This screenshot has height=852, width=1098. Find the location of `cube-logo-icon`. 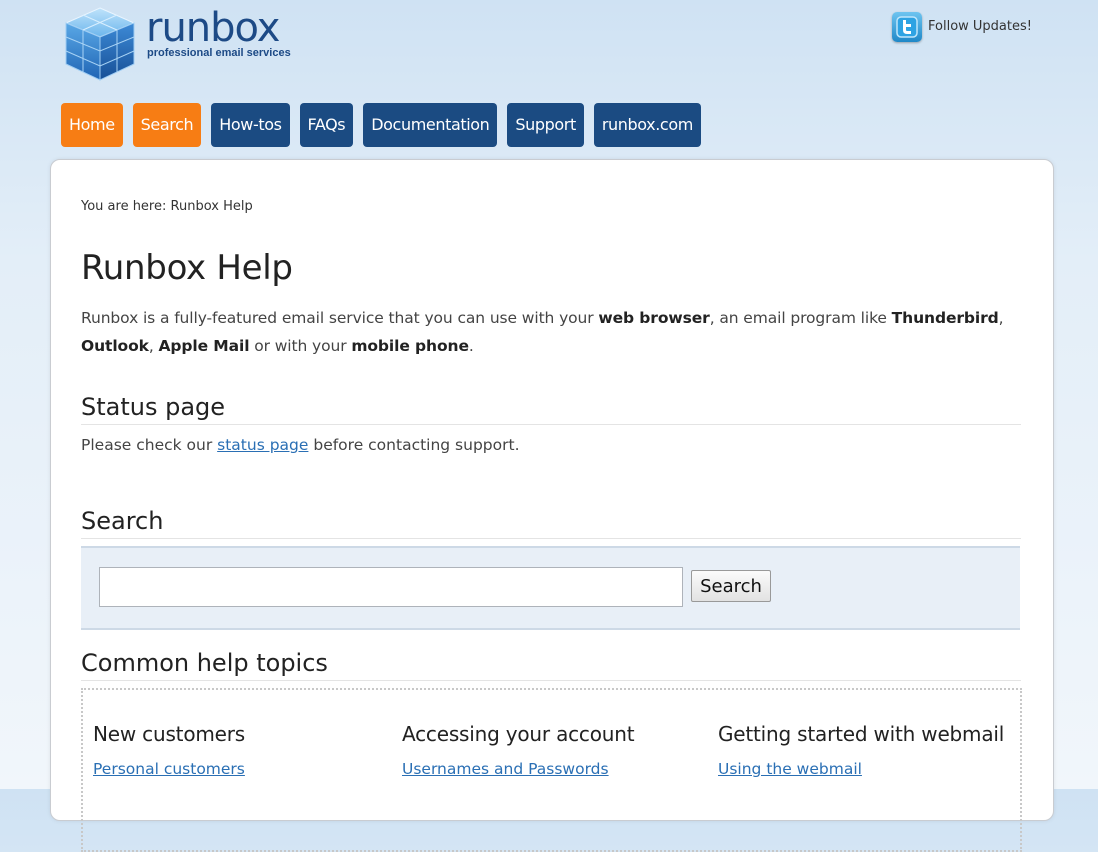

cube-logo-icon is located at coordinates (100, 44).